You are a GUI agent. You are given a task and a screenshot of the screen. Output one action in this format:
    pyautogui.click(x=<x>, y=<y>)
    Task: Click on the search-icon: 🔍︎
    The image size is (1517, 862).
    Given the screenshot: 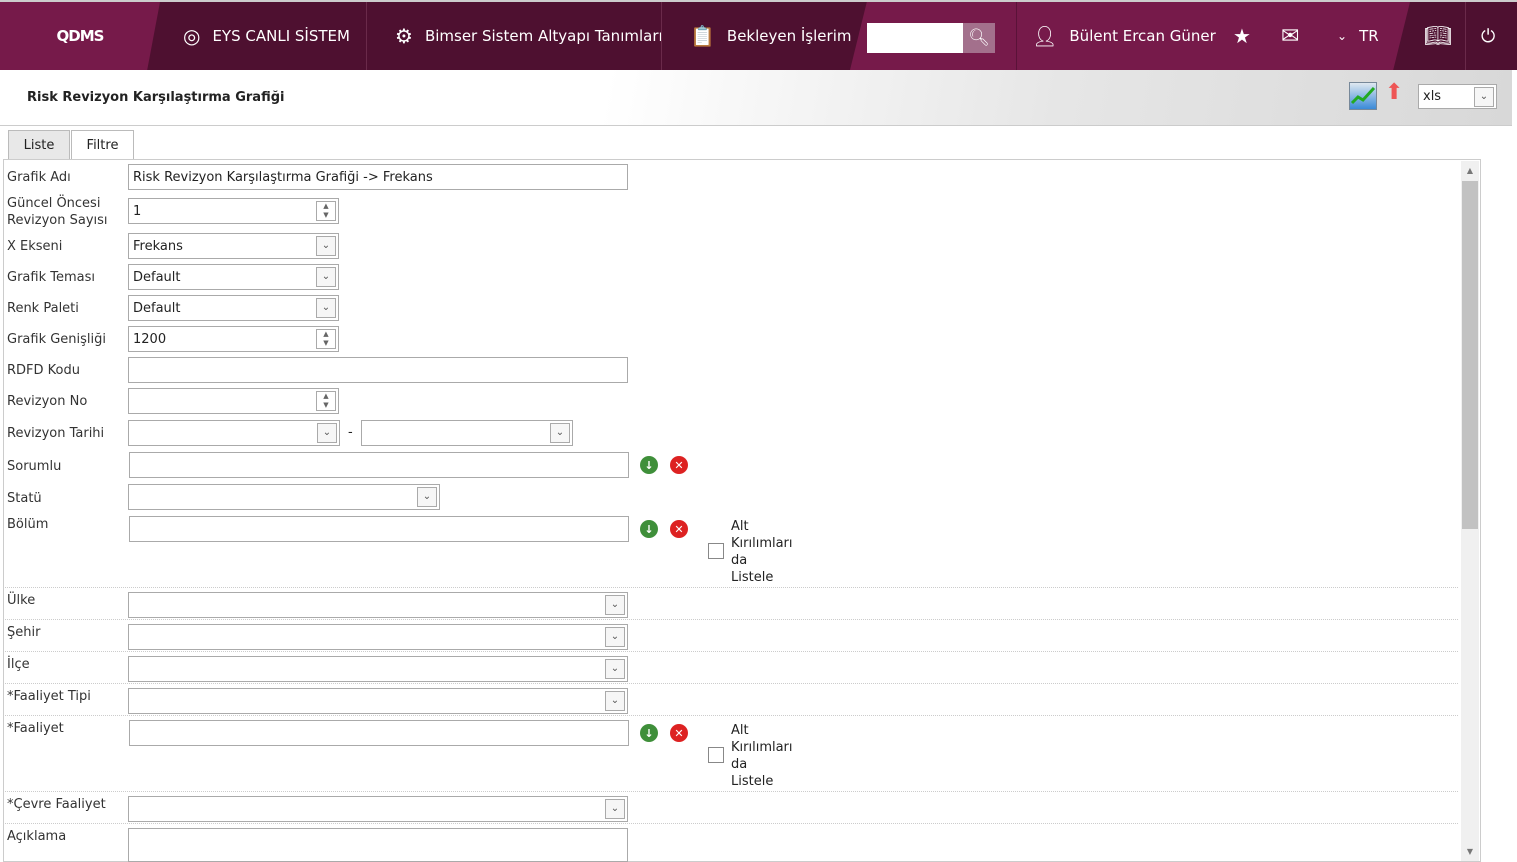 What is the action you would take?
    pyautogui.click(x=979, y=38)
    